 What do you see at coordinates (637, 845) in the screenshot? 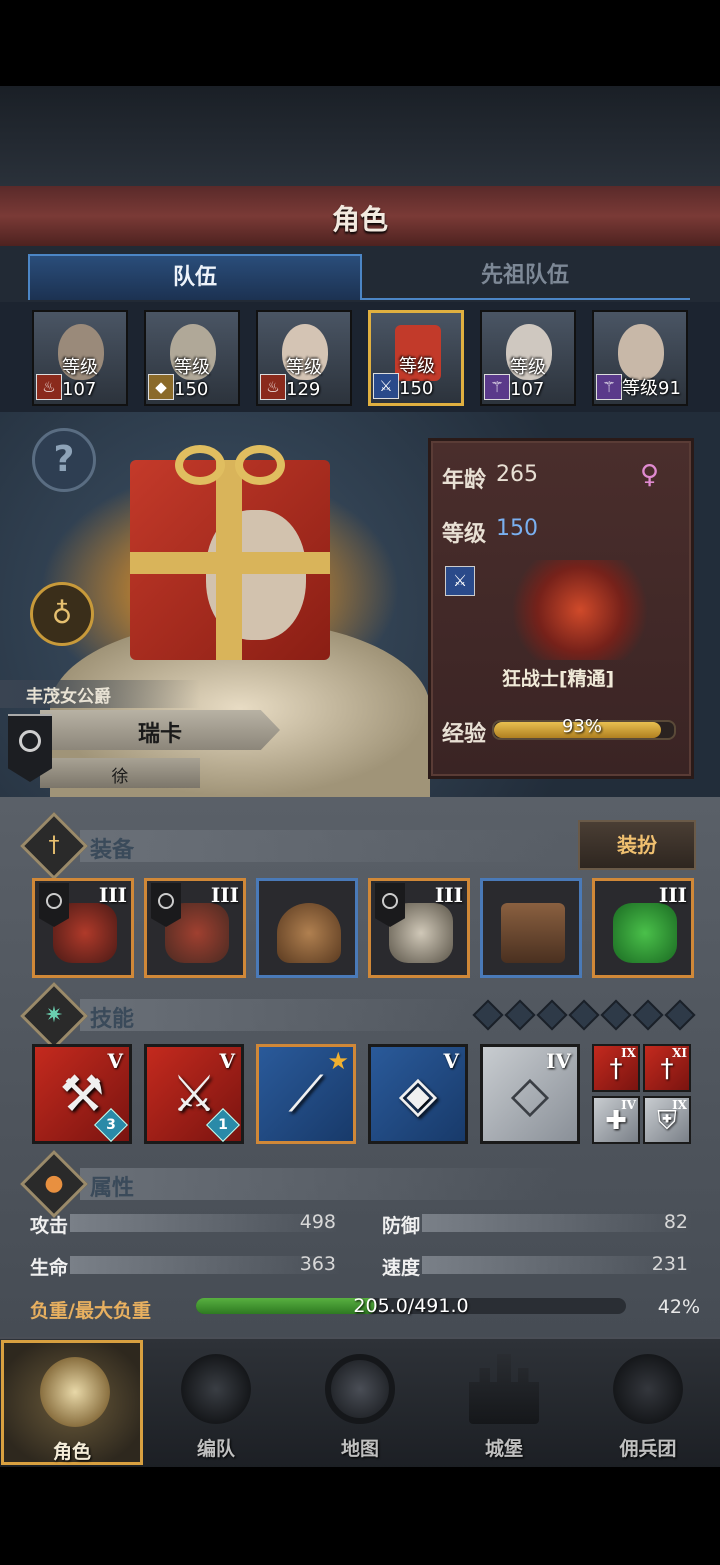
I see `outfit-button: 装扮` at bounding box center [637, 845].